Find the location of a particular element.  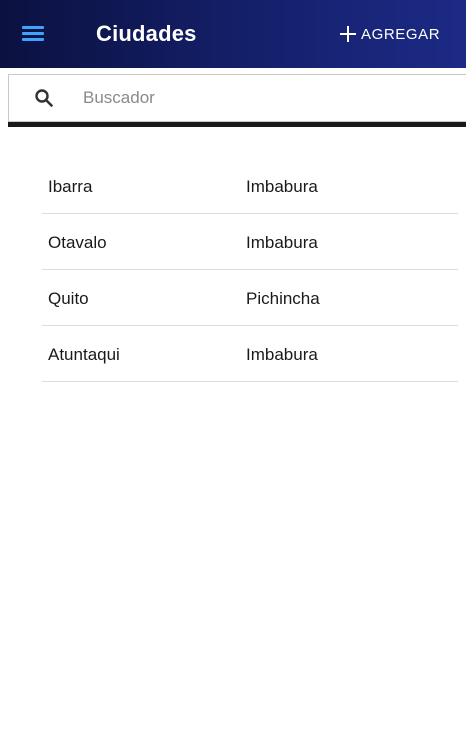

city-row-ibarra: Ibarra Imbabura is located at coordinates (250, 186).